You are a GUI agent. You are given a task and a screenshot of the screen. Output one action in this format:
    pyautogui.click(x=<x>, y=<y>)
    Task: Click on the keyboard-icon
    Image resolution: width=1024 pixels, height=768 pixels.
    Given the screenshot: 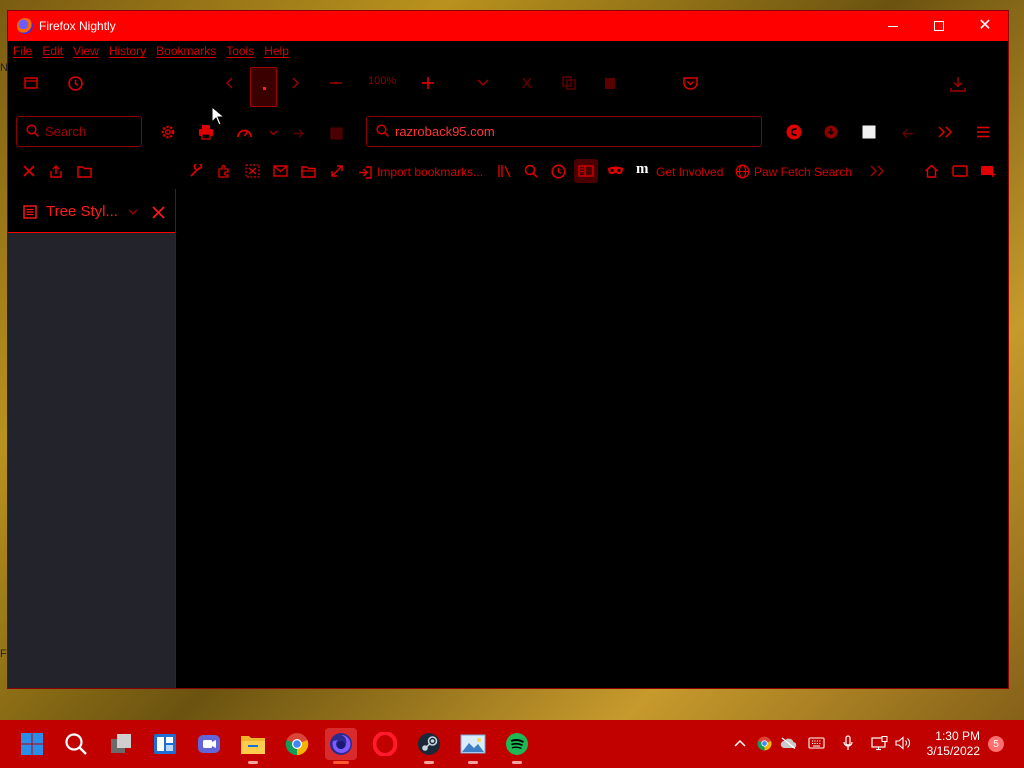 What is the action you would take?
    pyautogui.click(x=816, y=743)
    